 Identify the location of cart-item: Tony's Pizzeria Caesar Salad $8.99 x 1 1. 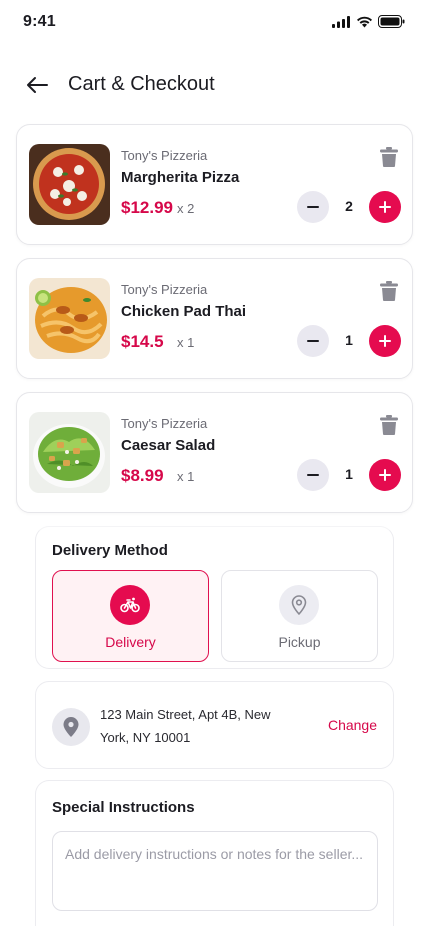
(214, 452).